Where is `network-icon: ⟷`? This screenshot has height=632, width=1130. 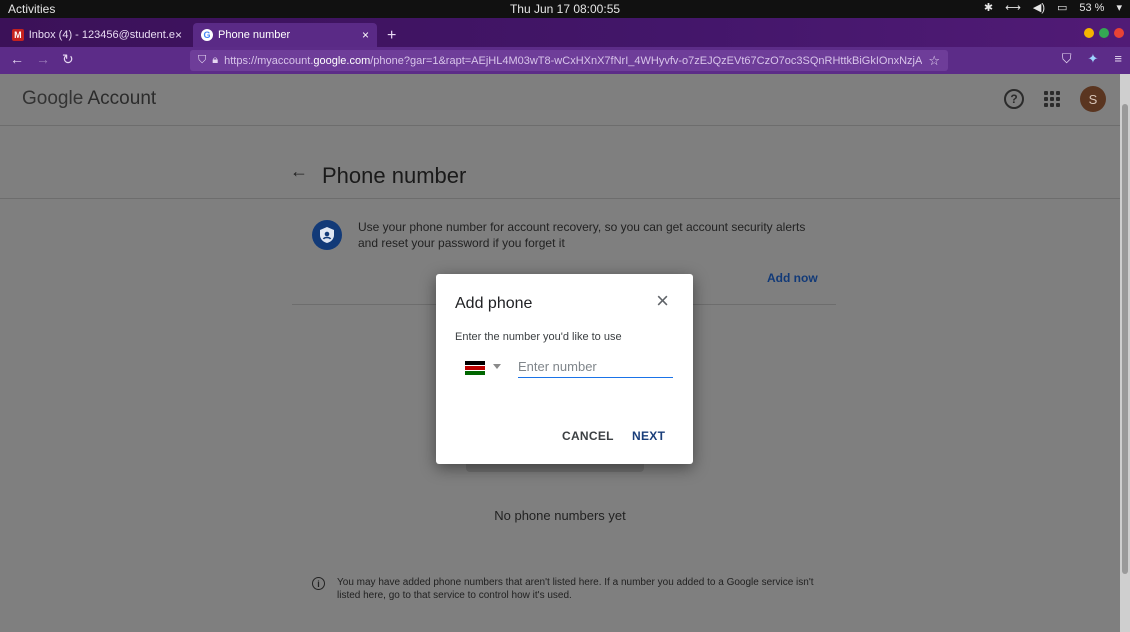
network-icon: ⟷ is located at coordinates (1013, 7).